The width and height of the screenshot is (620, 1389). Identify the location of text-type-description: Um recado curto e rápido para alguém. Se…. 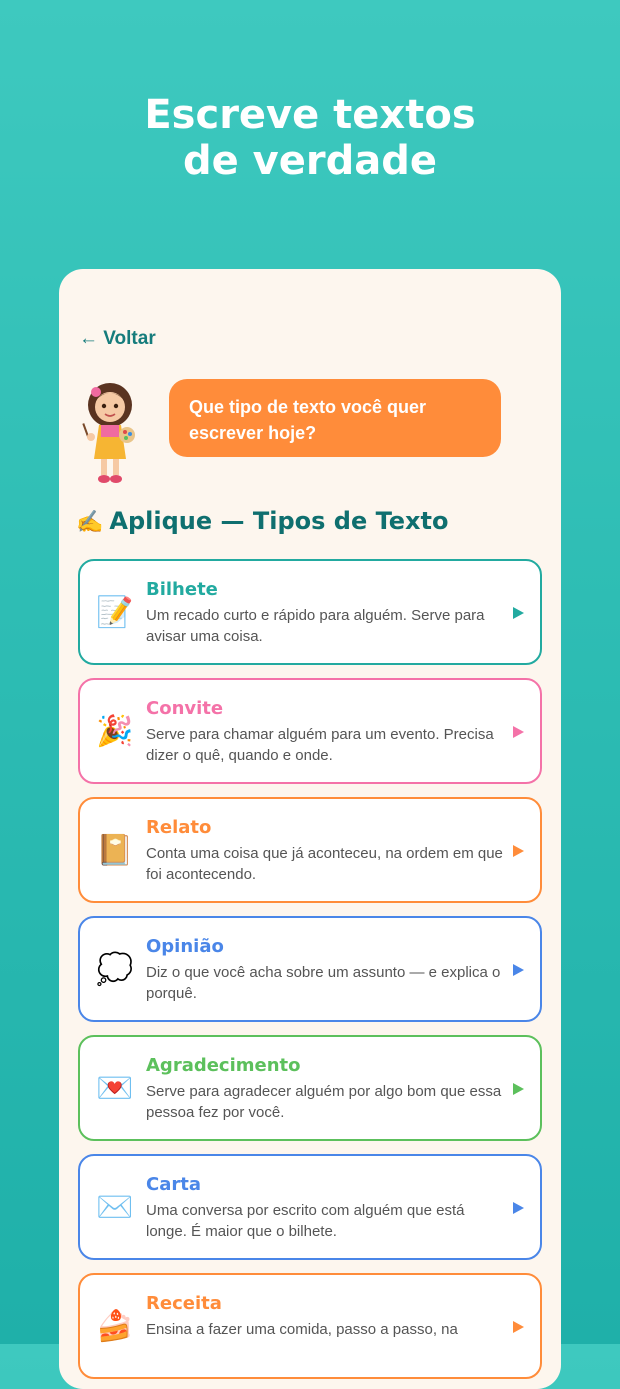
(315, 626).